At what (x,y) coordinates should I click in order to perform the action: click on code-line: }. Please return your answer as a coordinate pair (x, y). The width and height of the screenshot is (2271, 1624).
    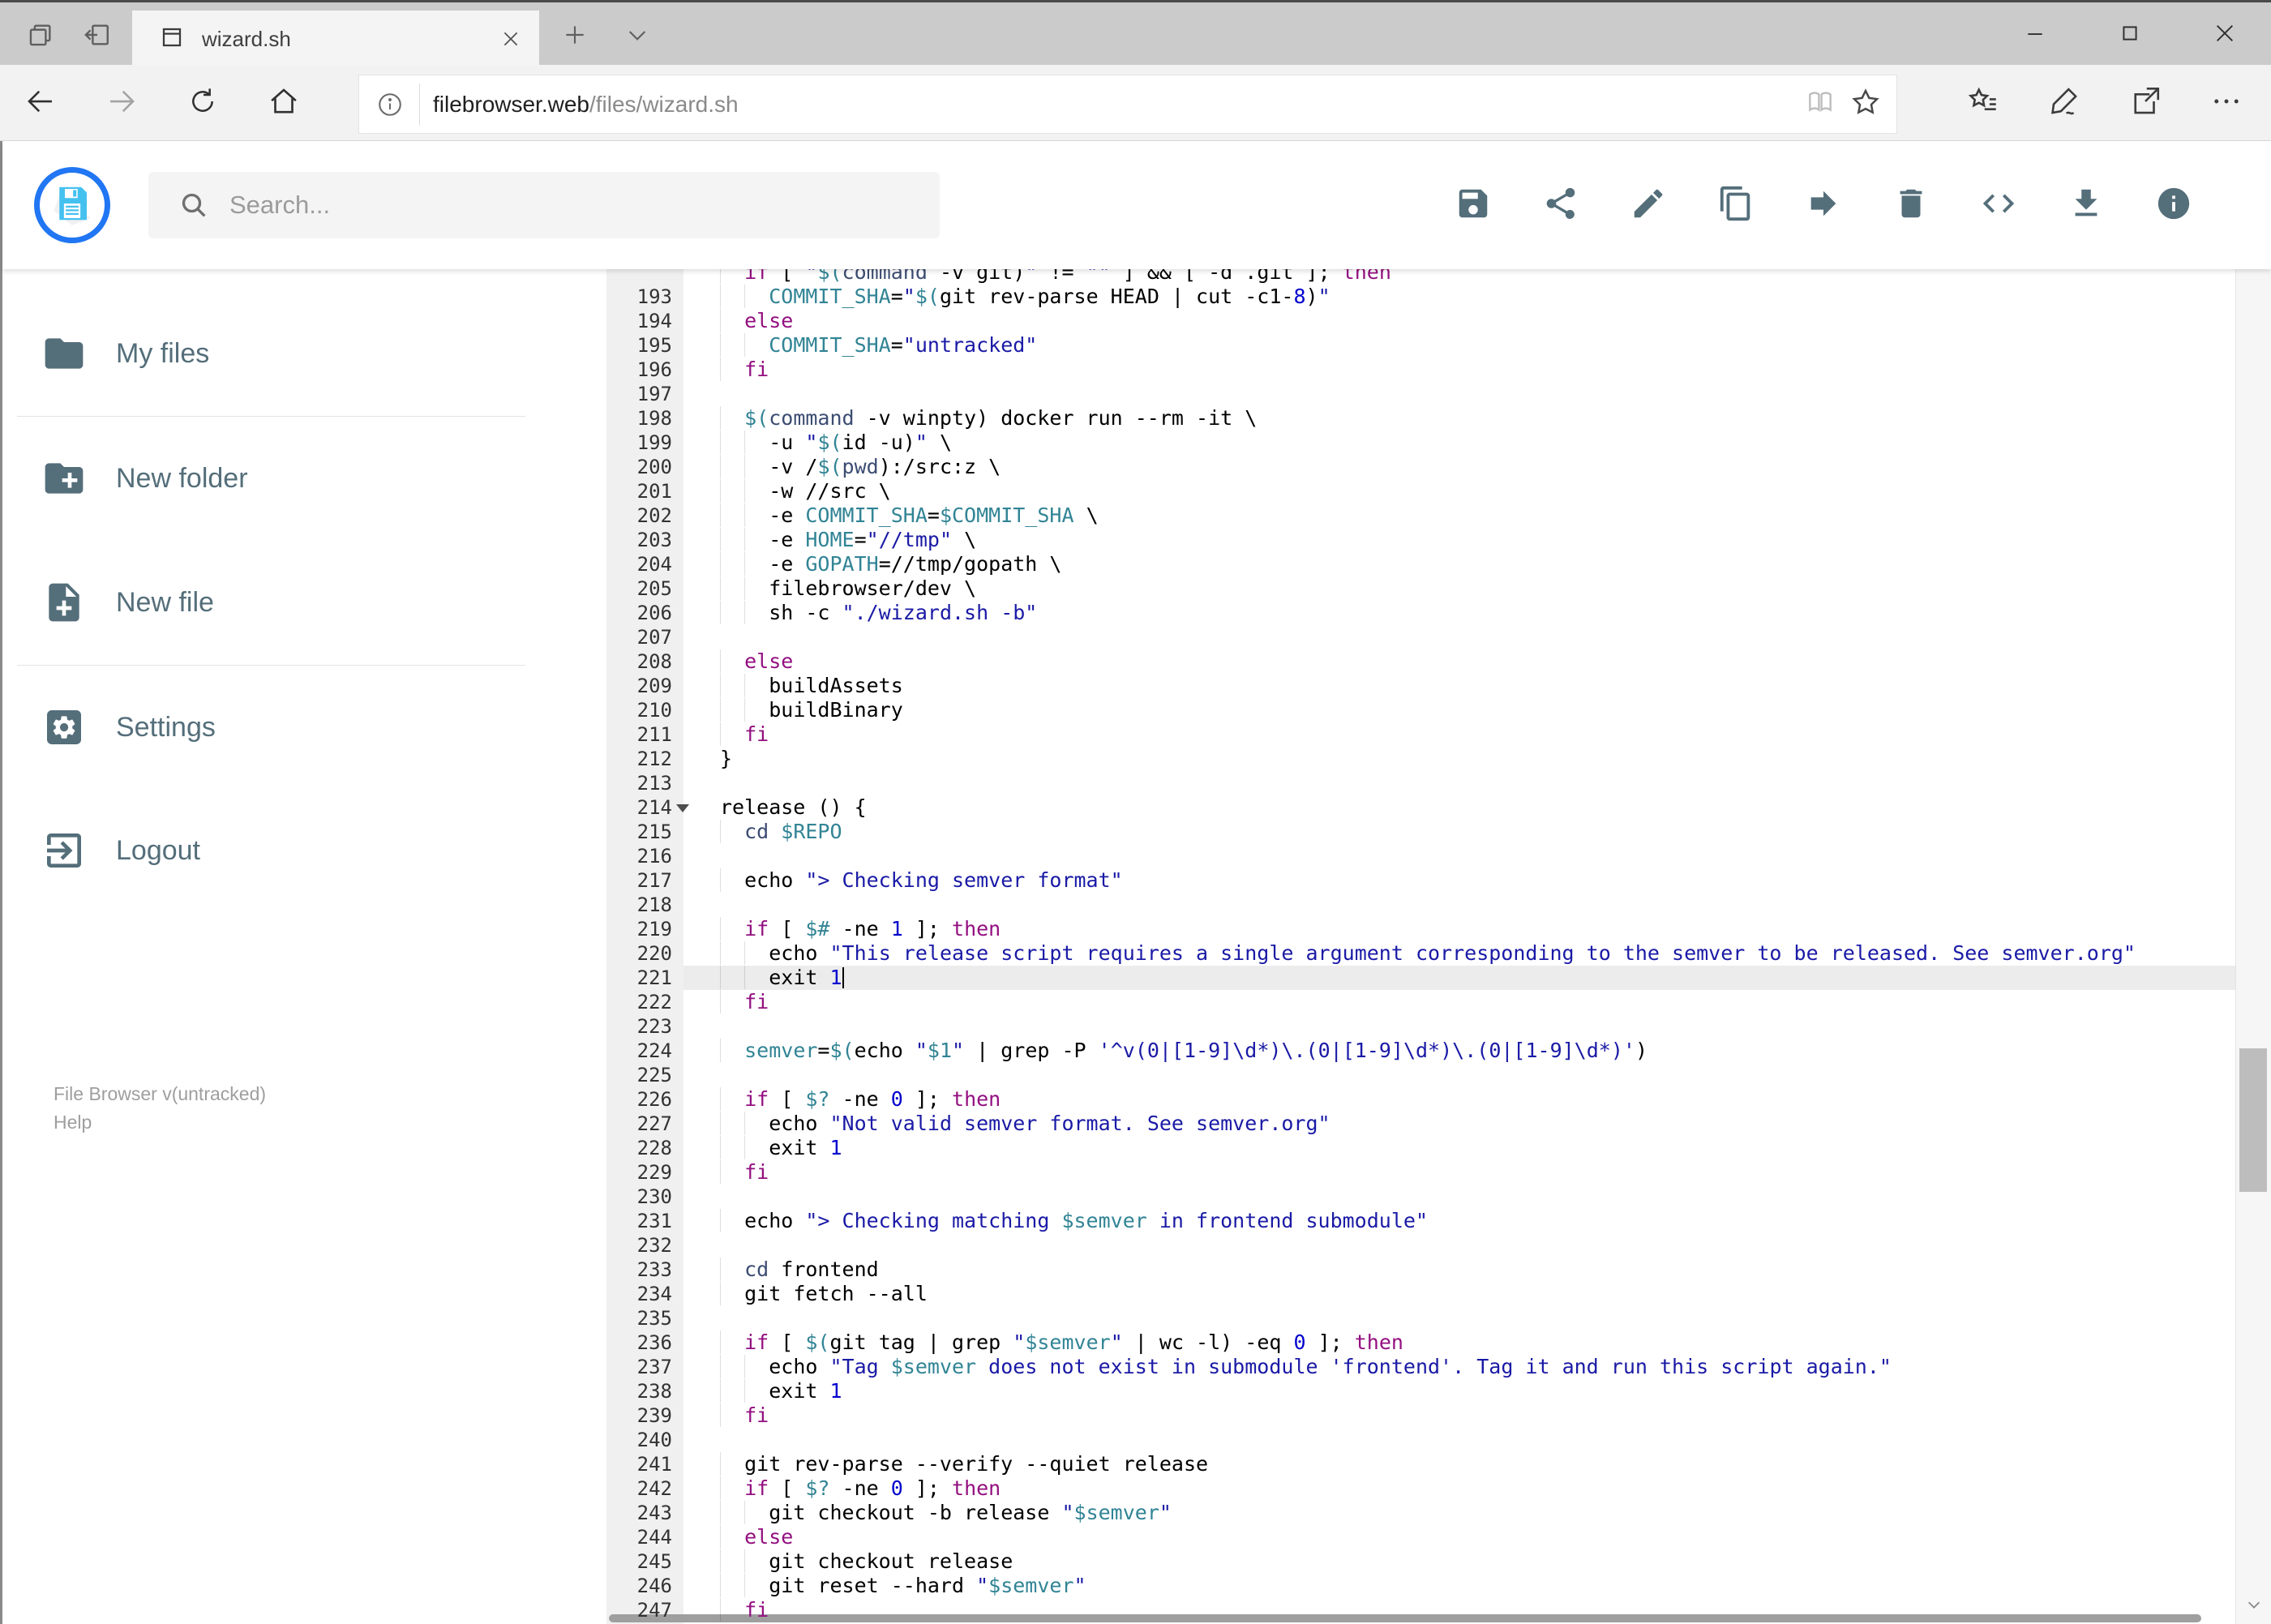
    Looking at the image, I should click on (726, 759).